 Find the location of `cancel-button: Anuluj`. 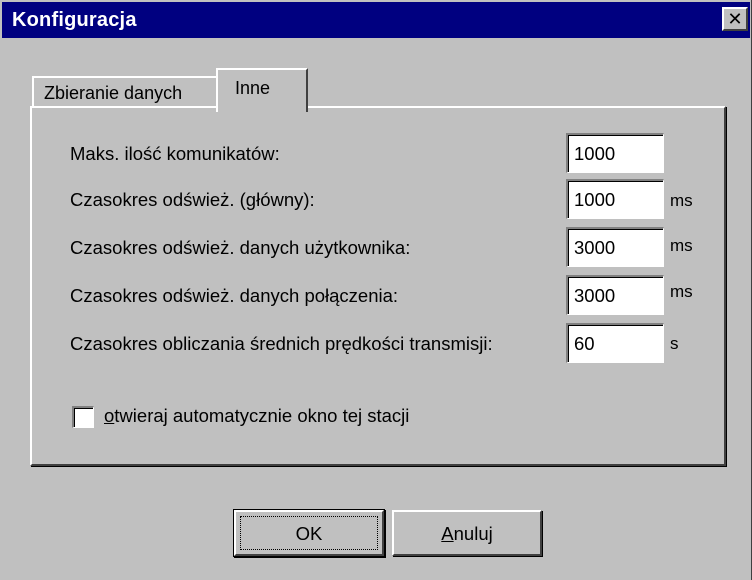

cancel-button: Anuluj is located at coordinates (467, 533).